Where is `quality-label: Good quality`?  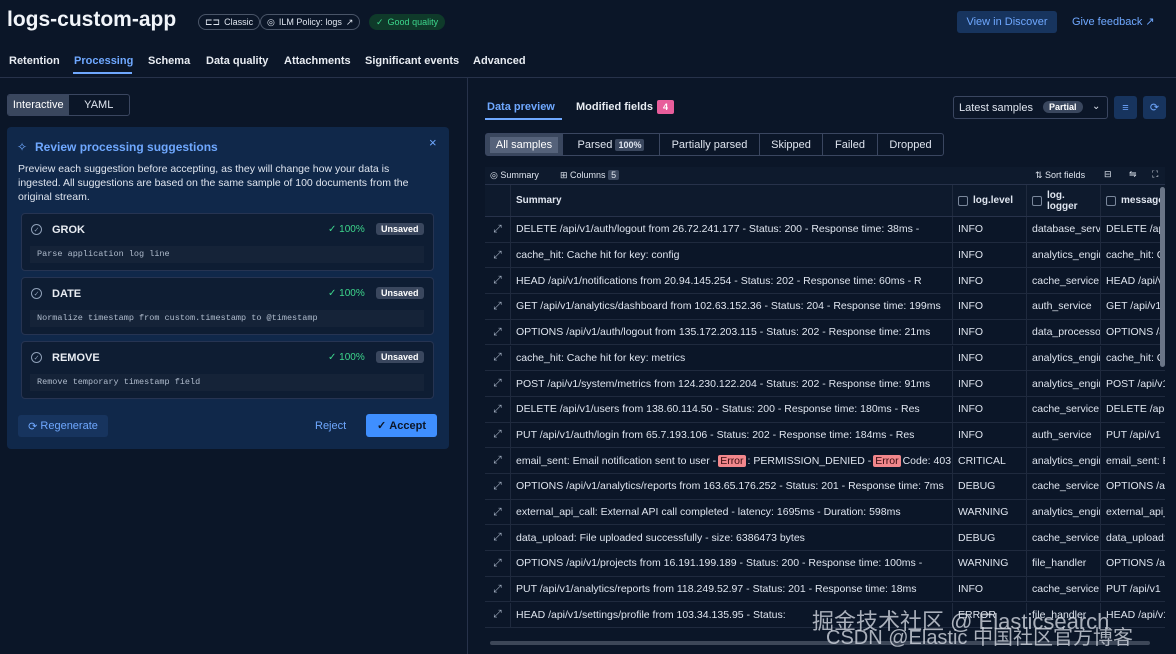 quality-label: Good quality is located at coordinates (413, 22).